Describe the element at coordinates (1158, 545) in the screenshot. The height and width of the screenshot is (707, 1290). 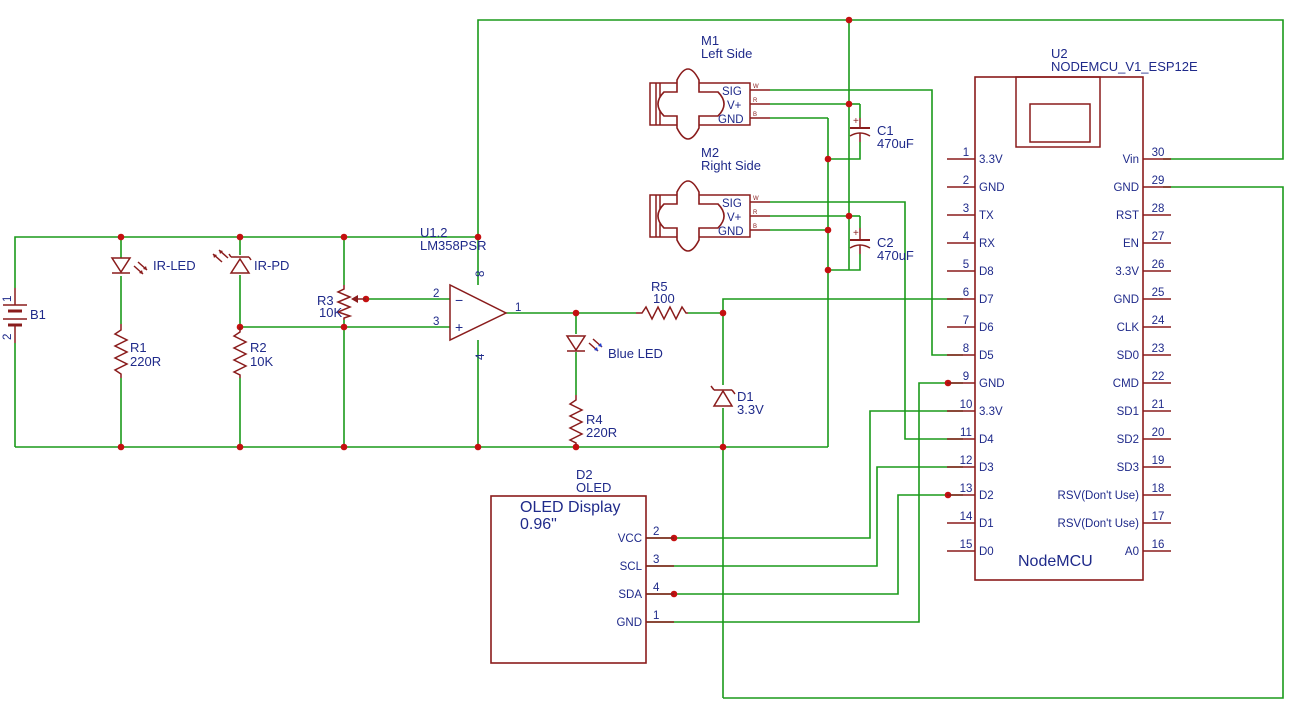
I see `mcu-pin-num: 16` at that location.